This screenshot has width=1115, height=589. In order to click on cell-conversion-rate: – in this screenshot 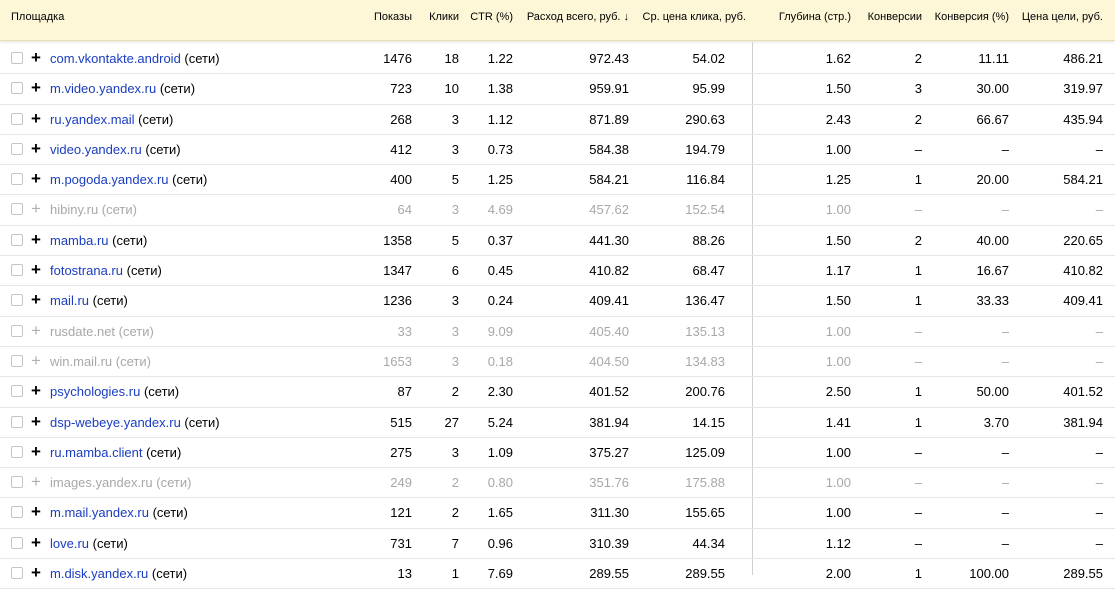, I will do `click(1005, 331)`.